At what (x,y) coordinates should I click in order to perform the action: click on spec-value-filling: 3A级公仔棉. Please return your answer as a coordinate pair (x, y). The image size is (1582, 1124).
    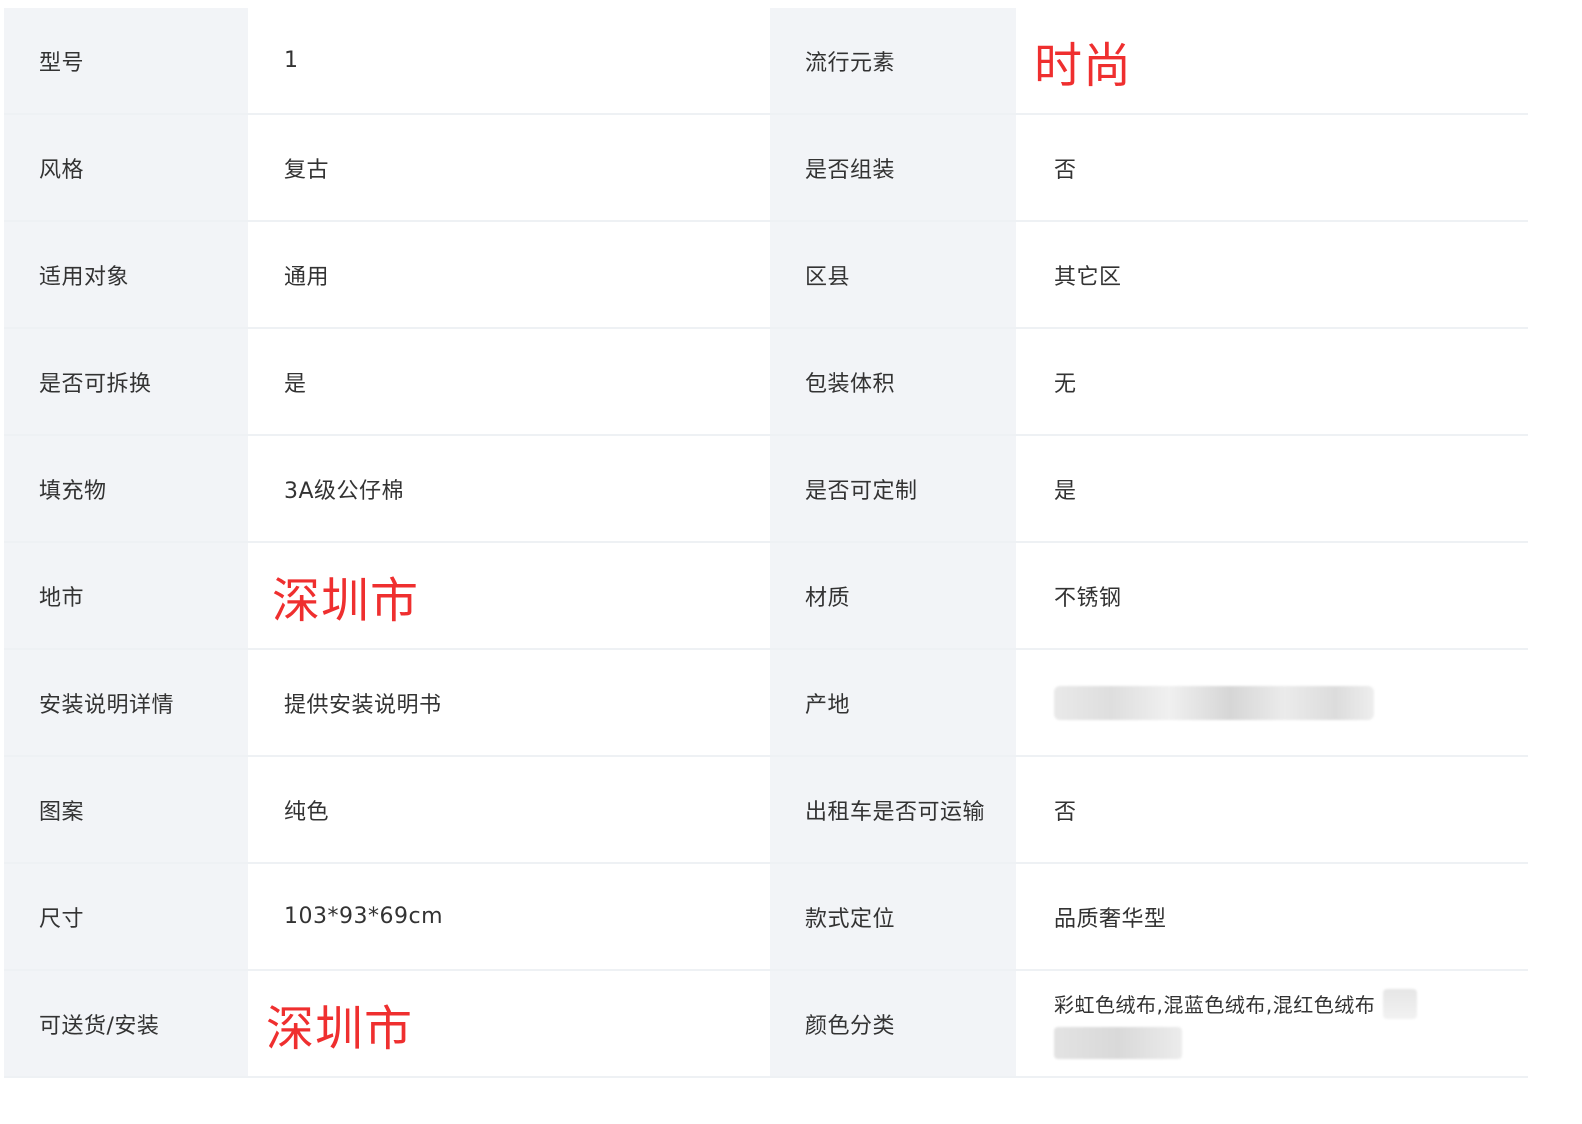
    Looking at the image, I should click on (509, 489).